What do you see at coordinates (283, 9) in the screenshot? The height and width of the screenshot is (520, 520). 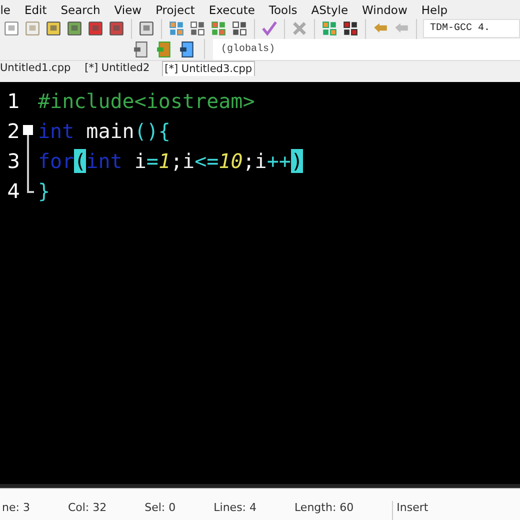 I see `menu-item: Tools` at bounding box center [283, 9].